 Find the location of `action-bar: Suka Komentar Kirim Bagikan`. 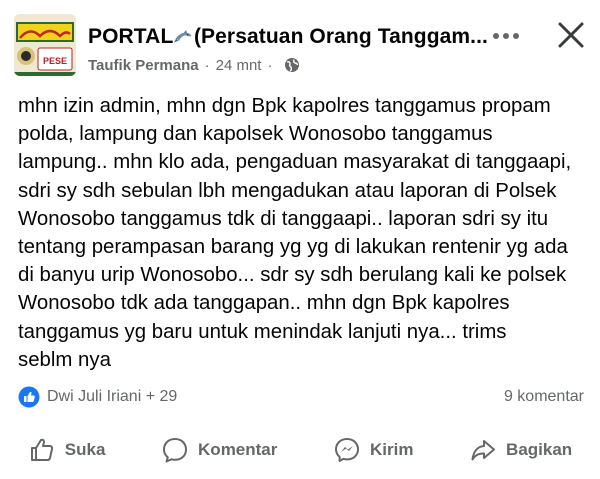

action-bar: Suka Komentar Kirim Bagikan is located at coordinates (300, 450).